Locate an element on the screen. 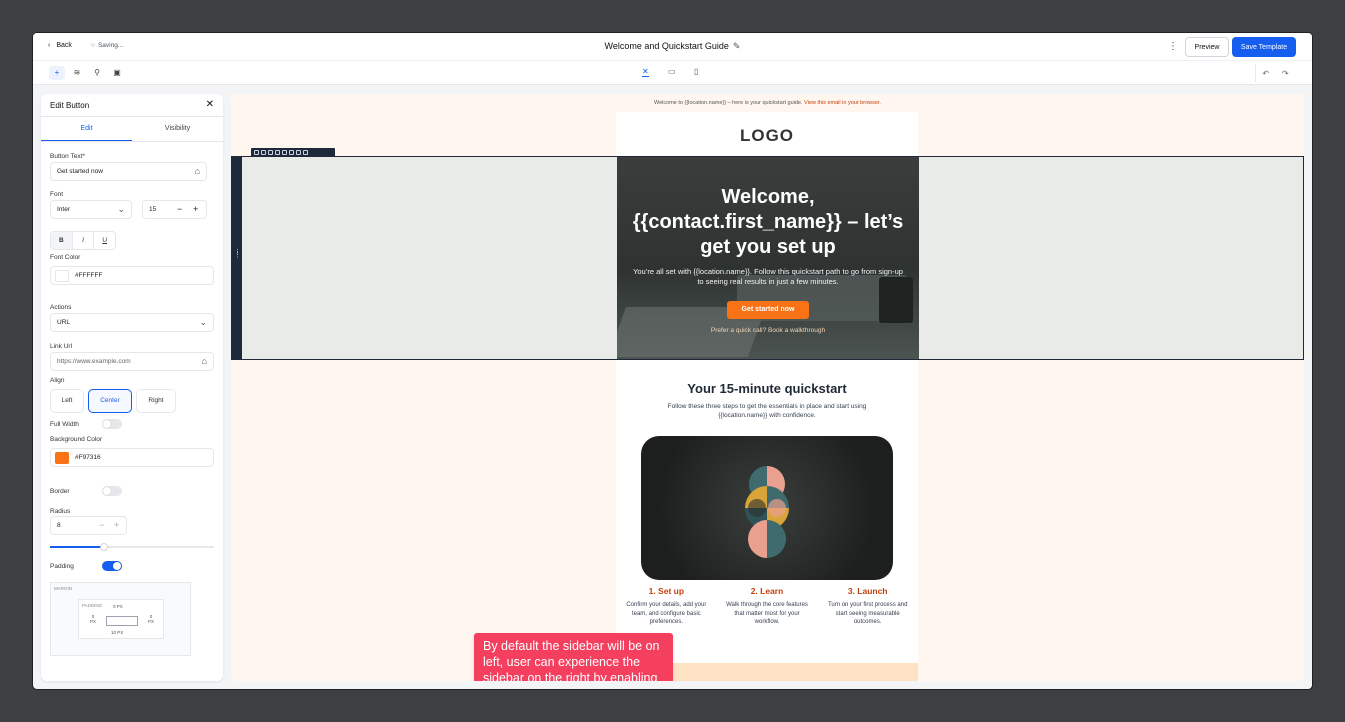  quickstart-illustration is located at coordinates (767, 508).